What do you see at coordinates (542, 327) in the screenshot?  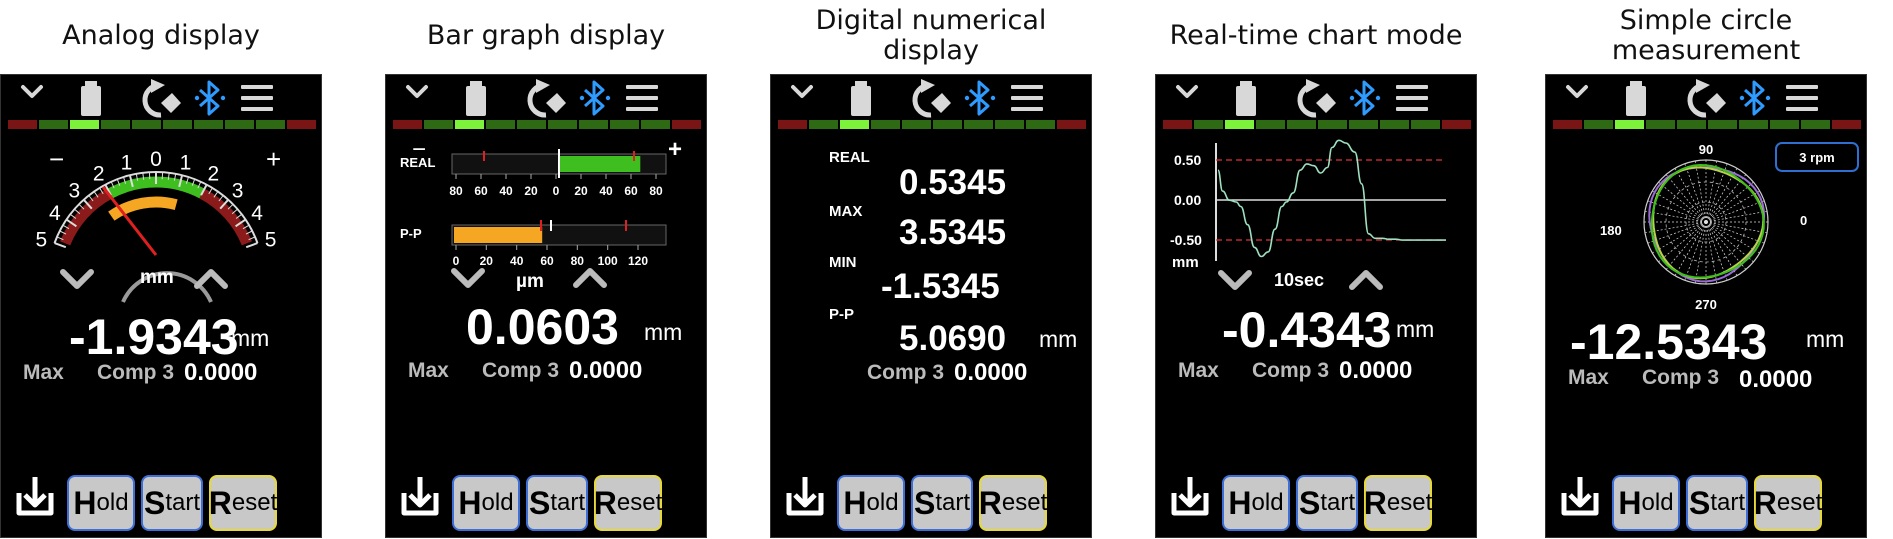 I see `main-reading: 0.0603` at bounding box center [542, 327].